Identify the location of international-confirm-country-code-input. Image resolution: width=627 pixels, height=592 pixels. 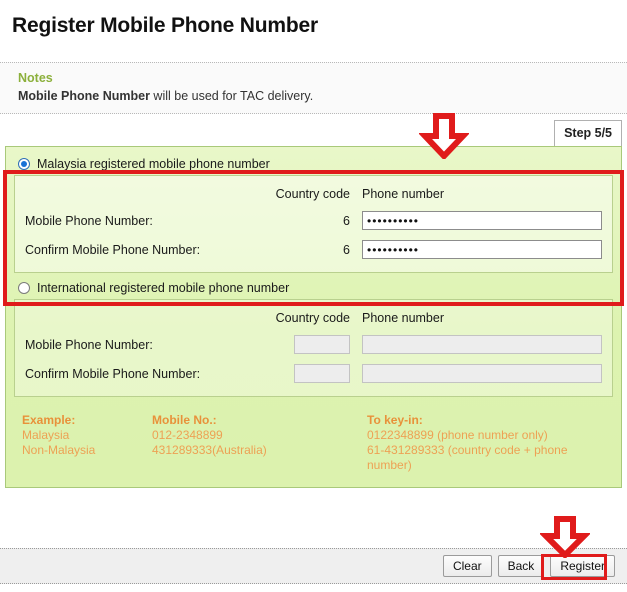
(322, 373).